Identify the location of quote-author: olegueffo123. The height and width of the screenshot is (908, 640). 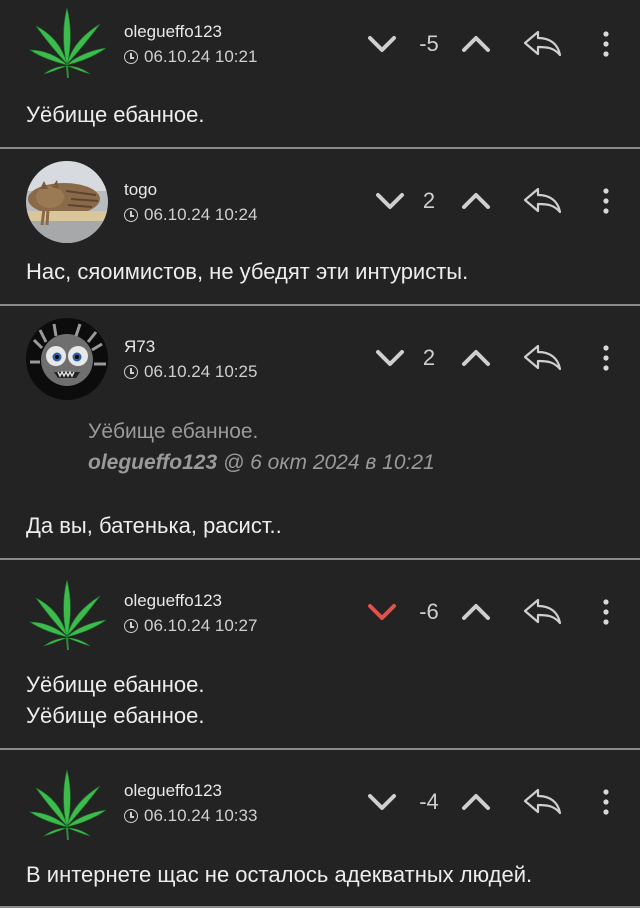
(152, 462).